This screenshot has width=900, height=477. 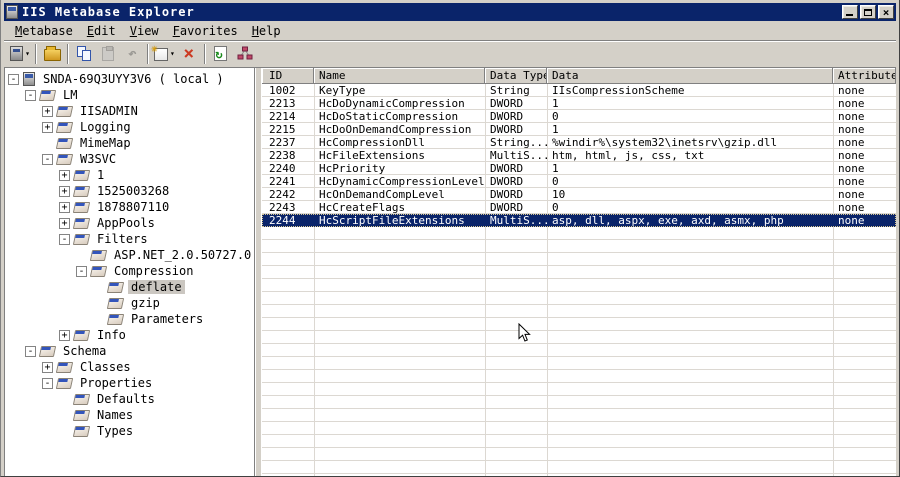 What do you see at coordinates (133, 207) in the screenshot?
I see `tree-node-label: 1878807110` at bounding box center [133, 207].